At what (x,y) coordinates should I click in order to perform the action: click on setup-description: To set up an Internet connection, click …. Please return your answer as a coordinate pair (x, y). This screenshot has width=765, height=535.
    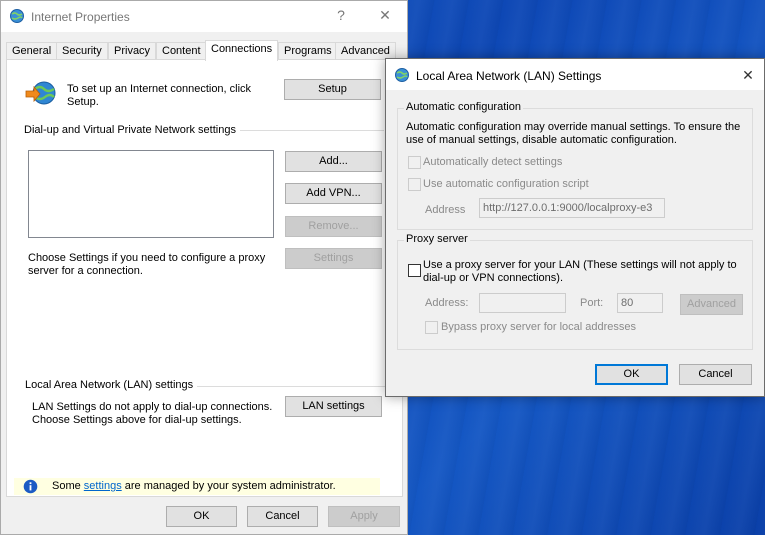
    Looking at the image, I should click on (159, 95).